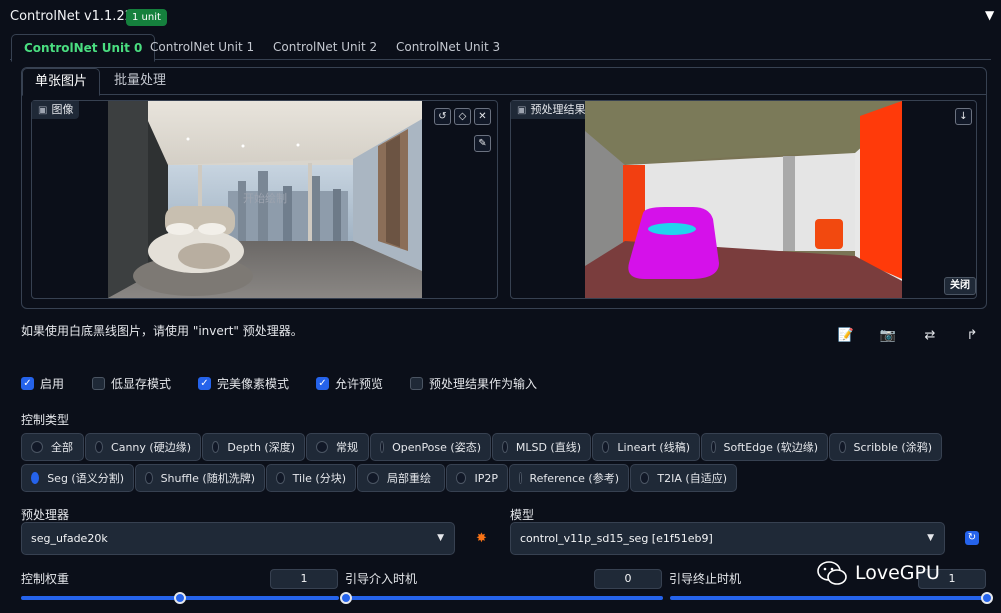 This screenshot has width=1001, height=613. Describe the element at coordinates (253, 447) in the screenshot. I see `control-type-depth: Depth (深度)` at that location.